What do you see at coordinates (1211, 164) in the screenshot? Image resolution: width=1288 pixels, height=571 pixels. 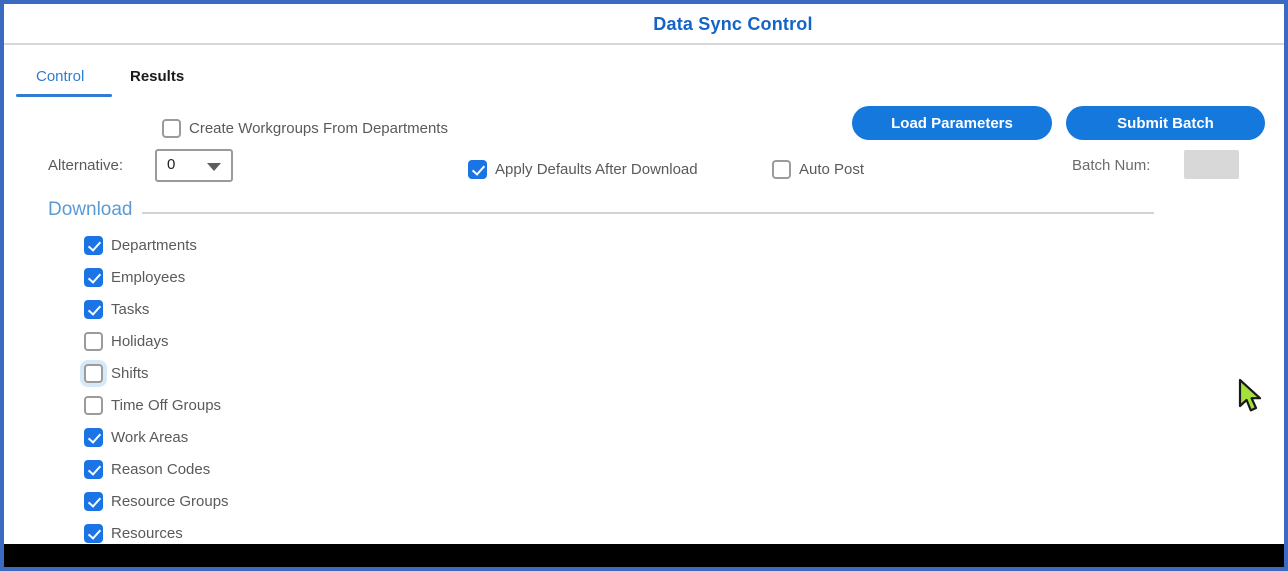 I see `batch-num-field` at bounding box center [1211, 164].